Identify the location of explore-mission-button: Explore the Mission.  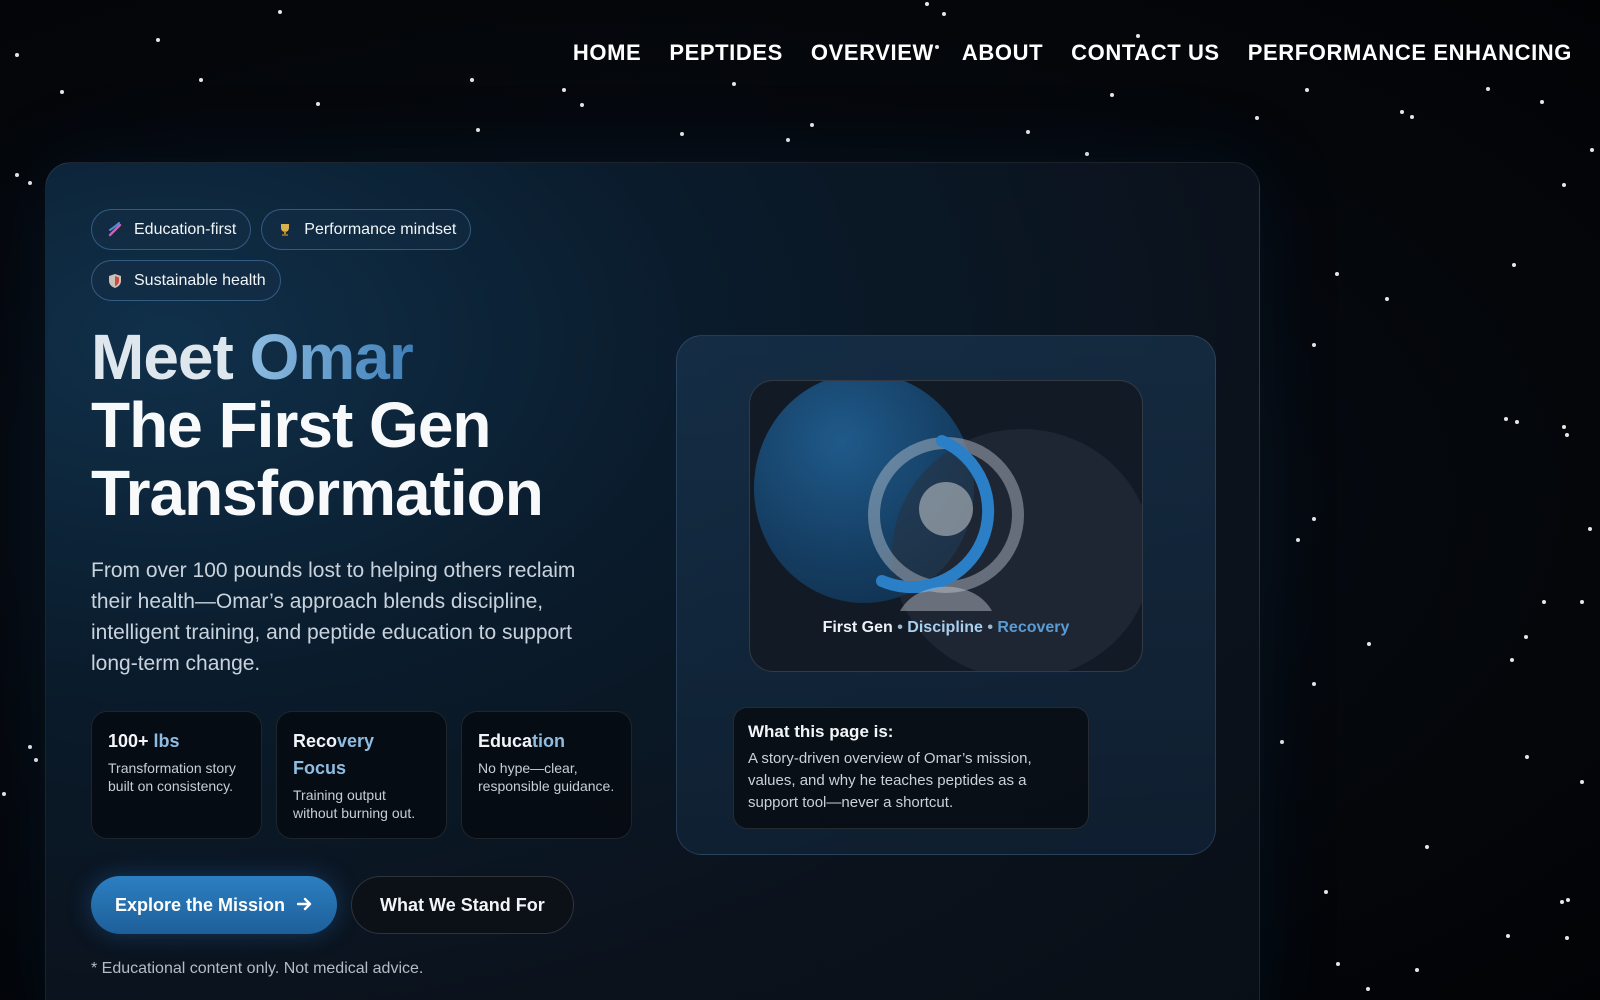
(214, 905).